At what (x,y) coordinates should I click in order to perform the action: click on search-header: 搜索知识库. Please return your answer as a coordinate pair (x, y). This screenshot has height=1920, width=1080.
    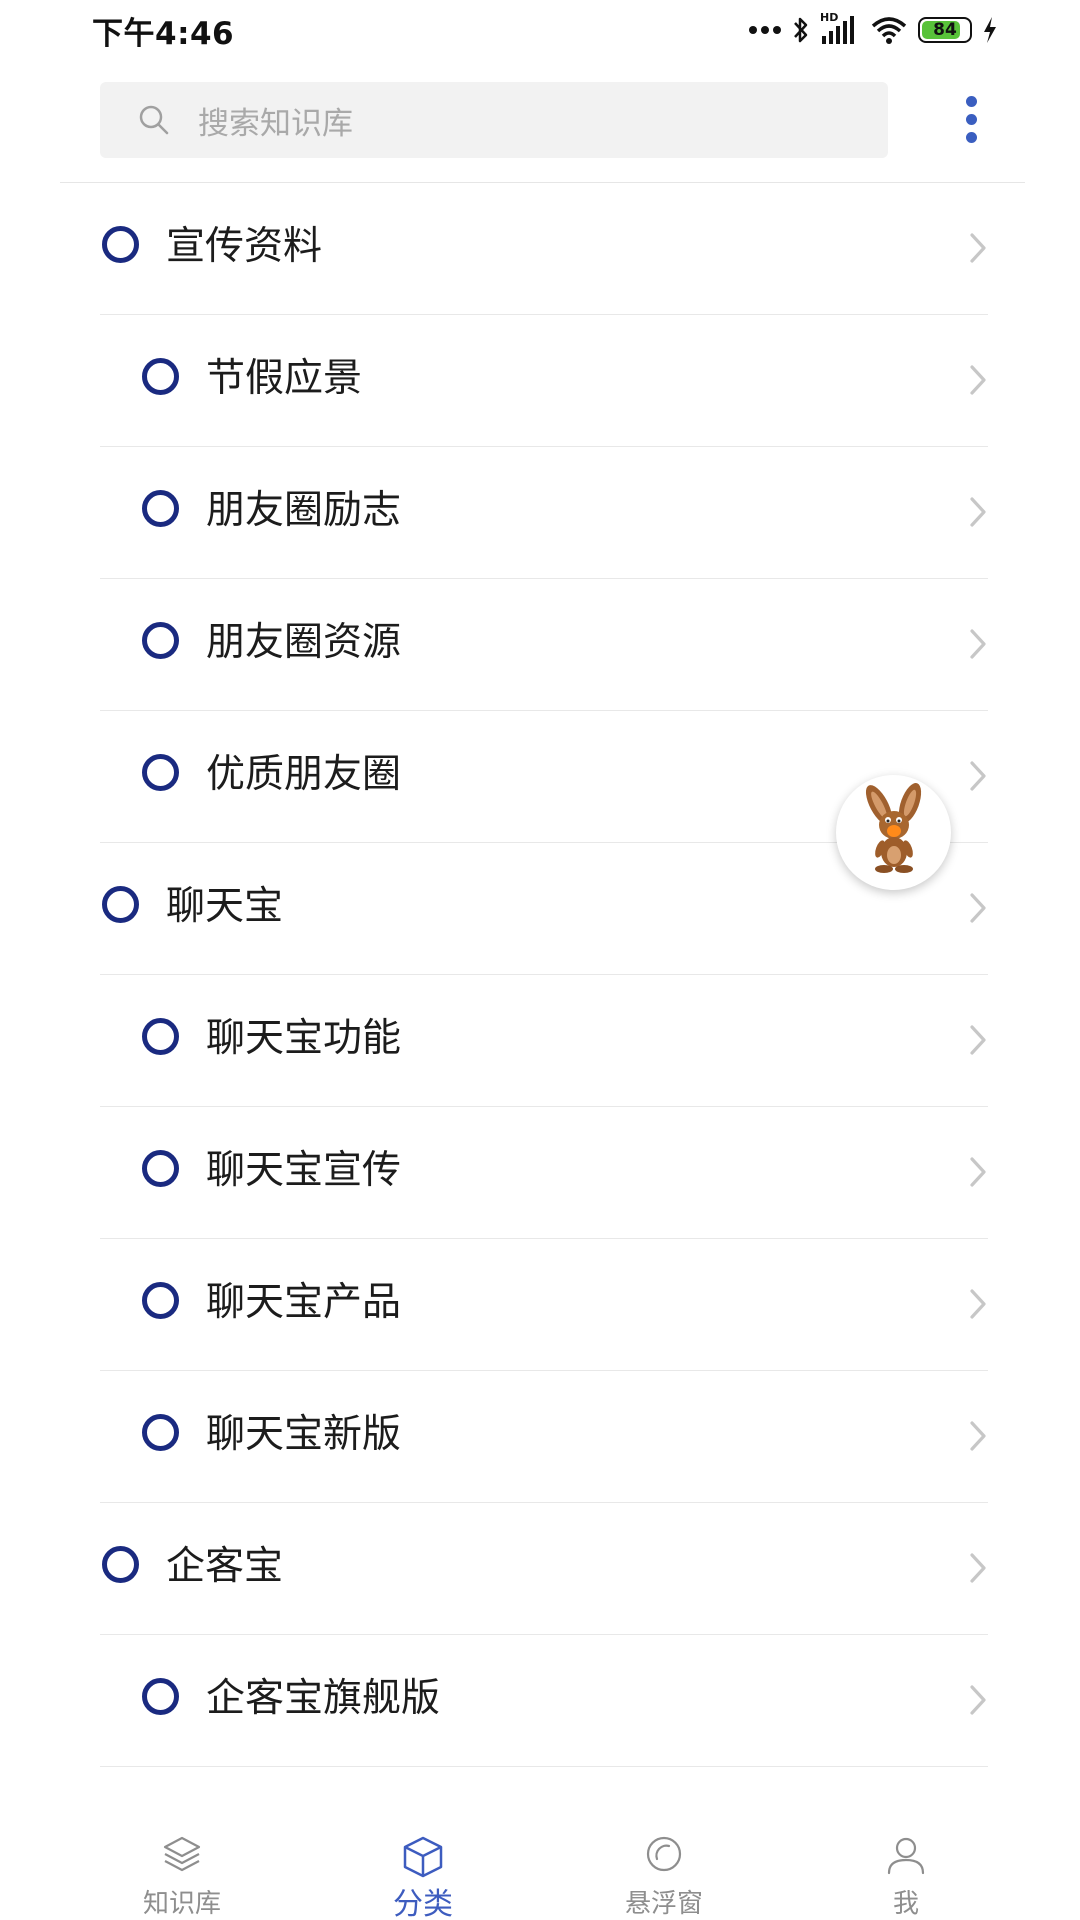
    Looking at the image, I should click on (540, 120).